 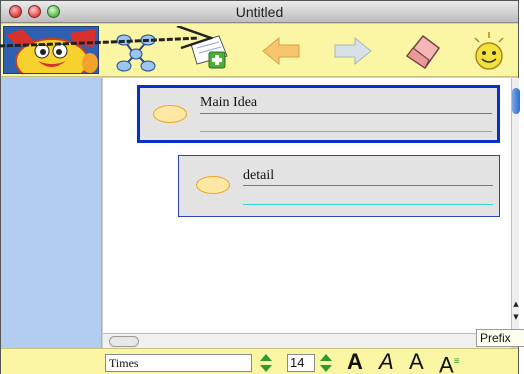 I want to click on window-title: Untitled, so click(x=259, y=12).